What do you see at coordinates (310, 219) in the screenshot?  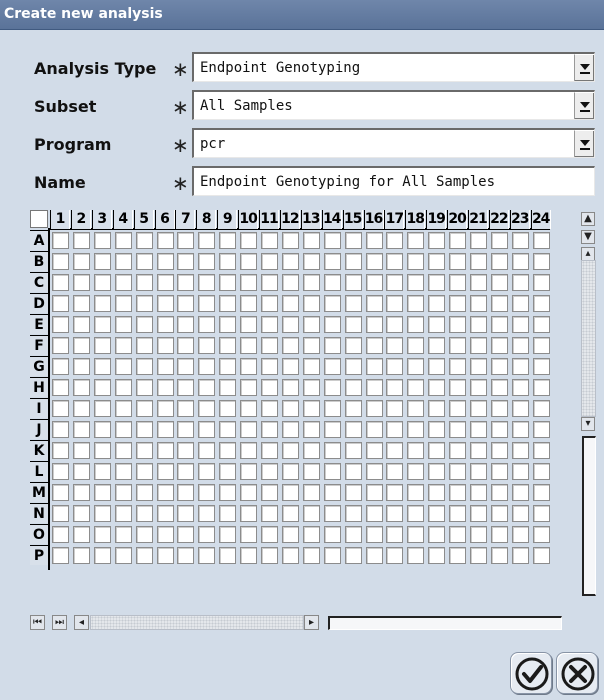 I see `column-header: 13` at bounding box center [310, 219].